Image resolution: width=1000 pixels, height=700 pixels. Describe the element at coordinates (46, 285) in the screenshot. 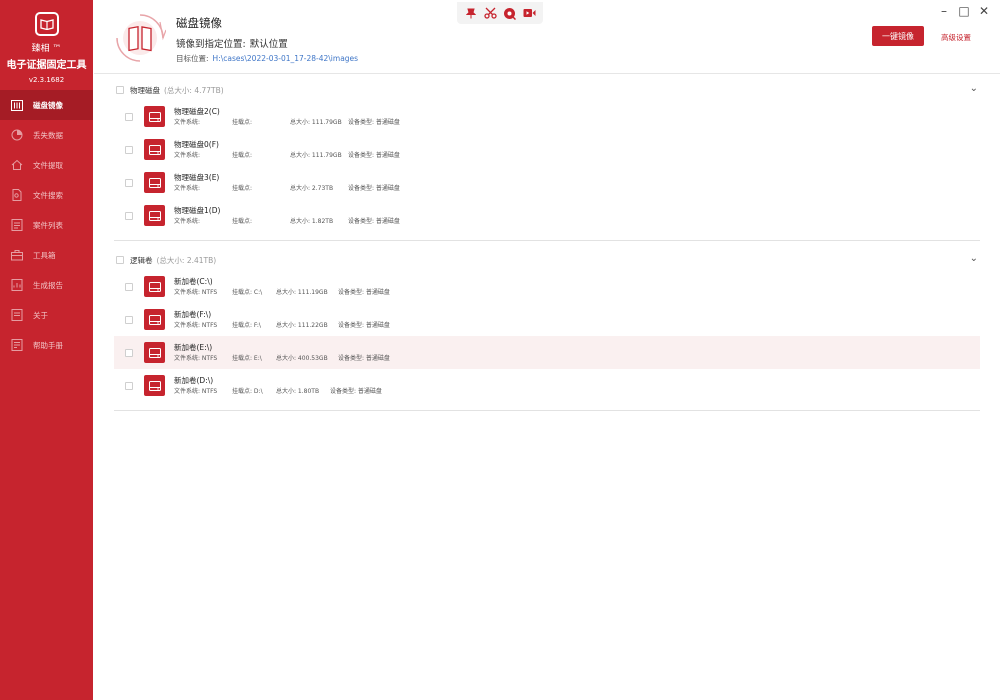

I see `sidebar-item-report: 生成报告` at that location.